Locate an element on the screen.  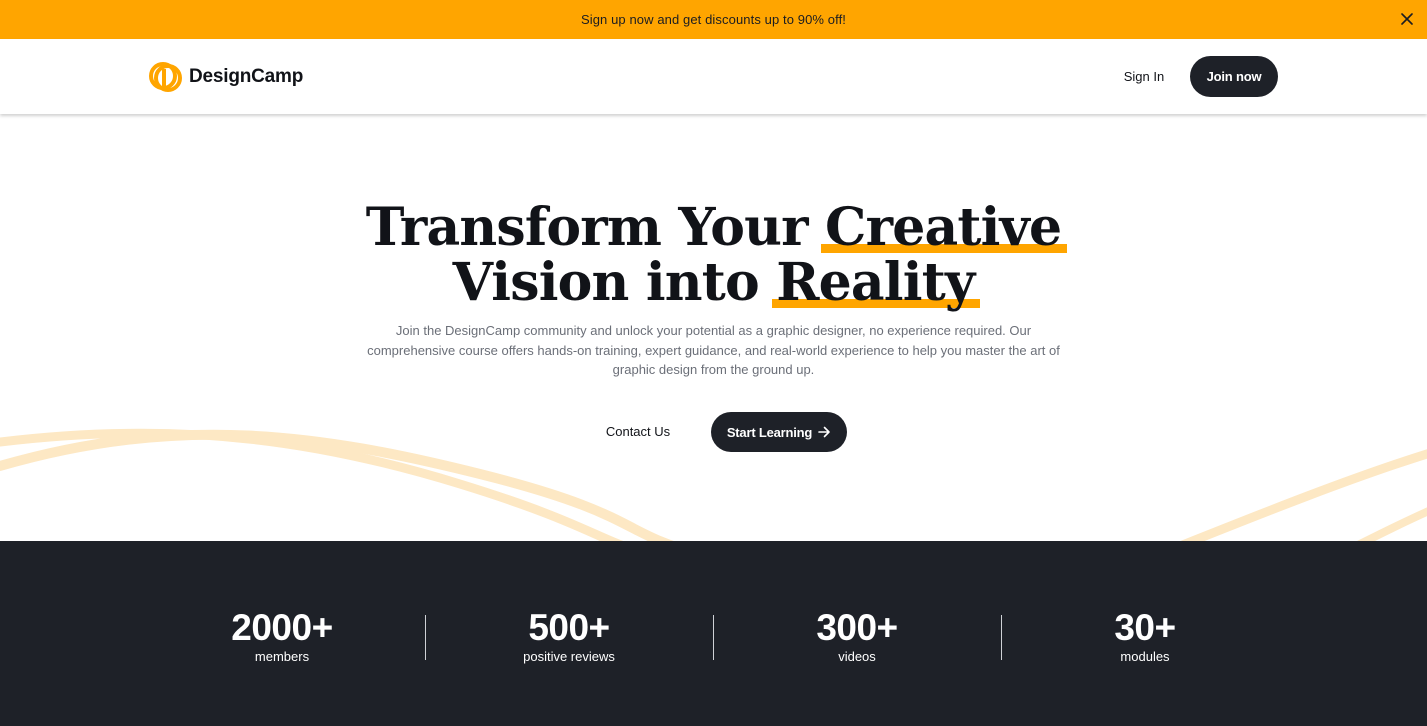
stat-value: 2000+ is located at coordinates (282, 627).